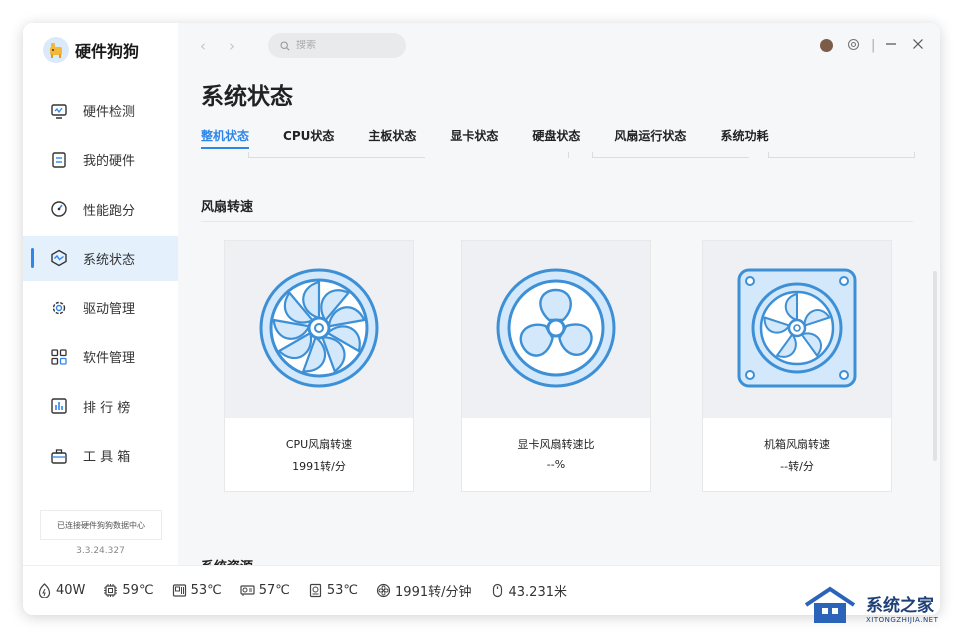 The height and width of the screenshot is (638, 964). I want to click on card-value: --转/分, so click(797, 466).